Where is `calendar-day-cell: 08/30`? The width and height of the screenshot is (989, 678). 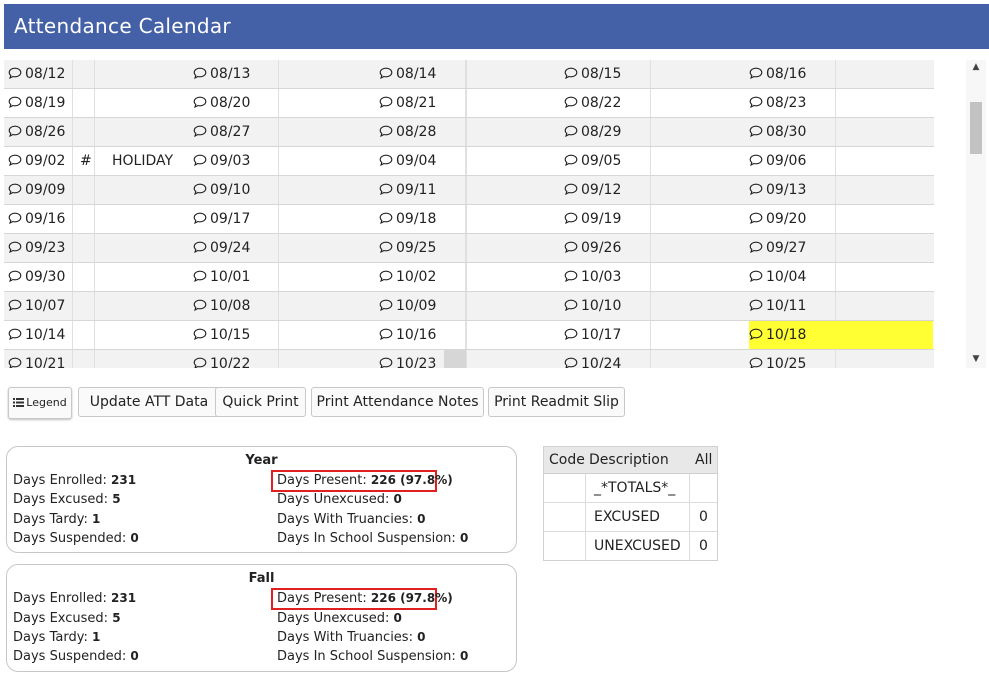
calendar-day-cell: 08/30 is located at coordinates (777, 132).